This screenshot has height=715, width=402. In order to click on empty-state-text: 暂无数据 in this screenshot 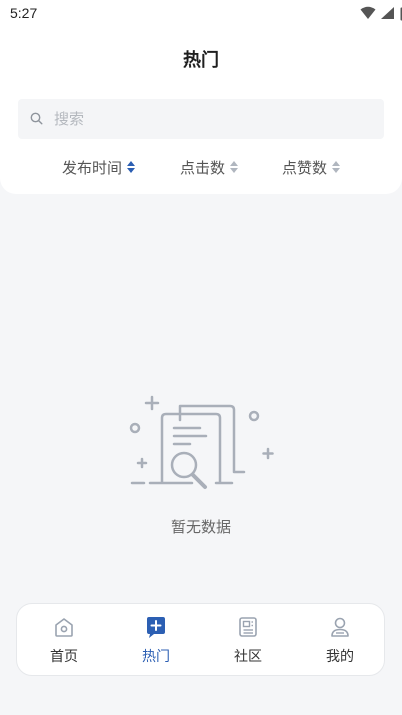, I will do `click(200, 527)`.